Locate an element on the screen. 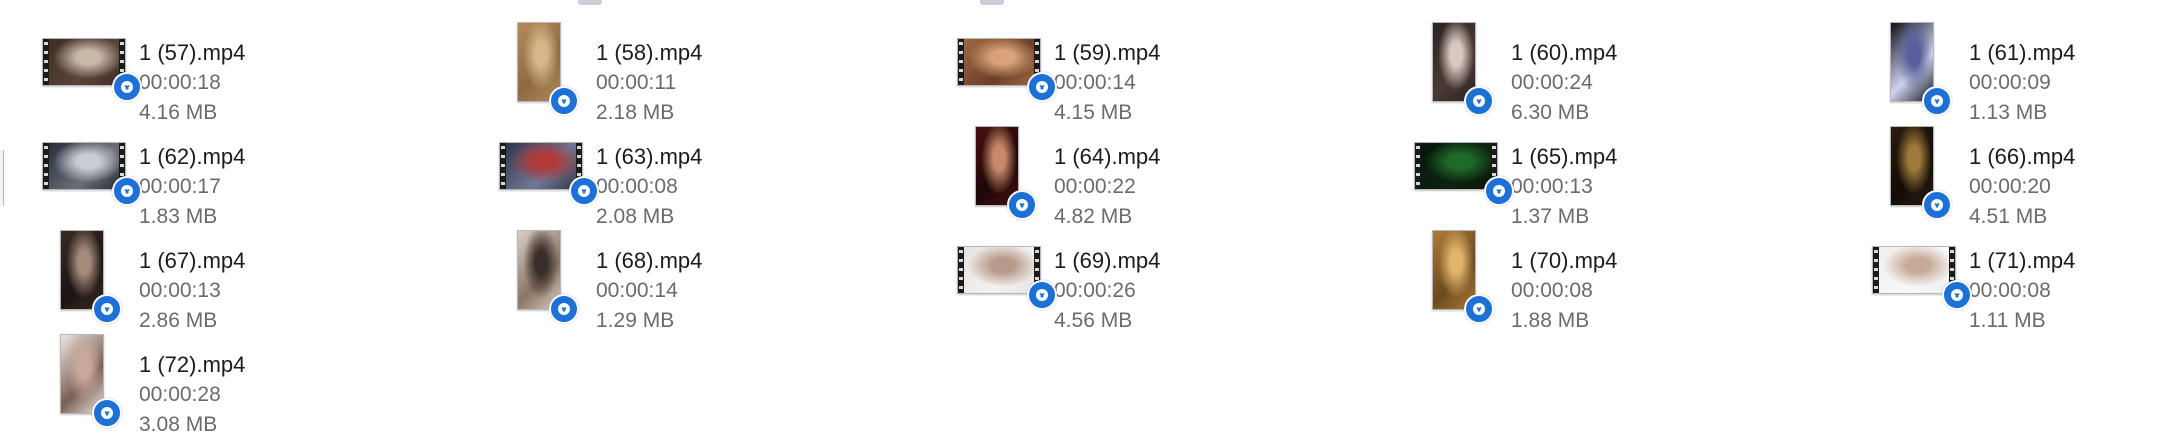  file-name: 1 (61).mp4 is located at coordinates (2022, 52).